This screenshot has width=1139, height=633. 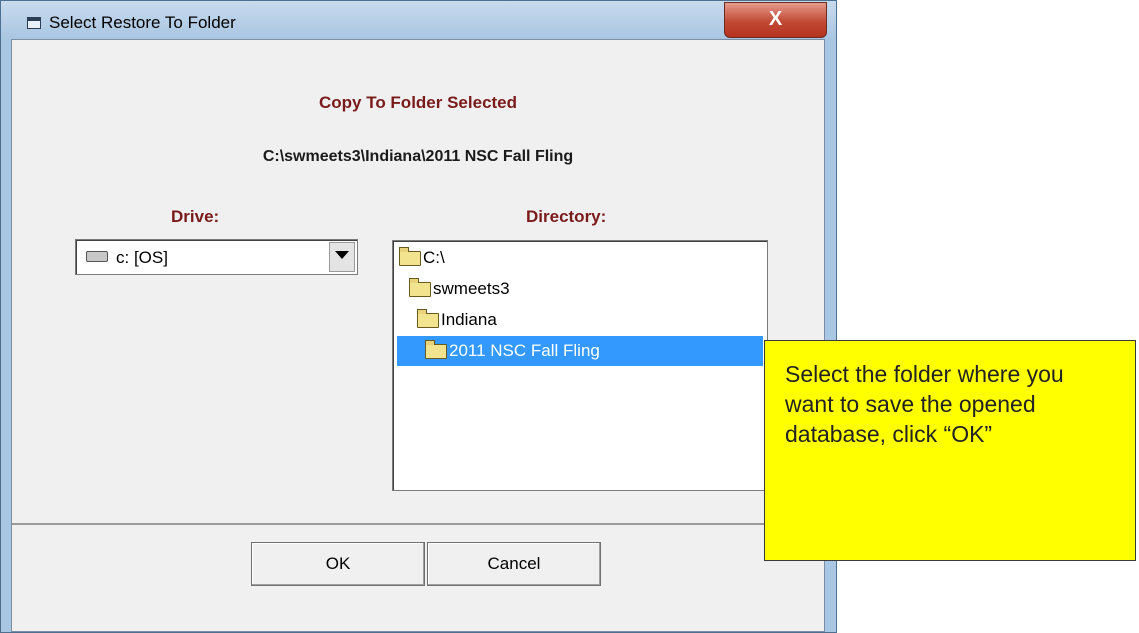 I want to click on drive-select-value: c: [OS], so click(x=142, y=257).